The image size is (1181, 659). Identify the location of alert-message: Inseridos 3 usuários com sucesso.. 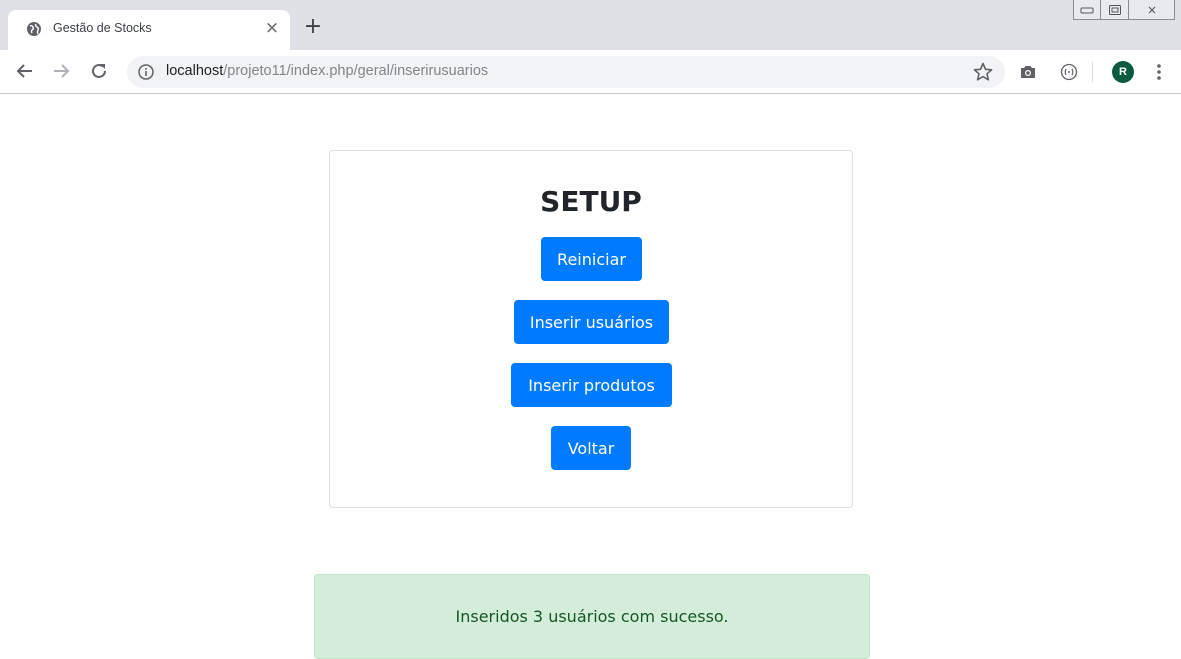
(592, 616).